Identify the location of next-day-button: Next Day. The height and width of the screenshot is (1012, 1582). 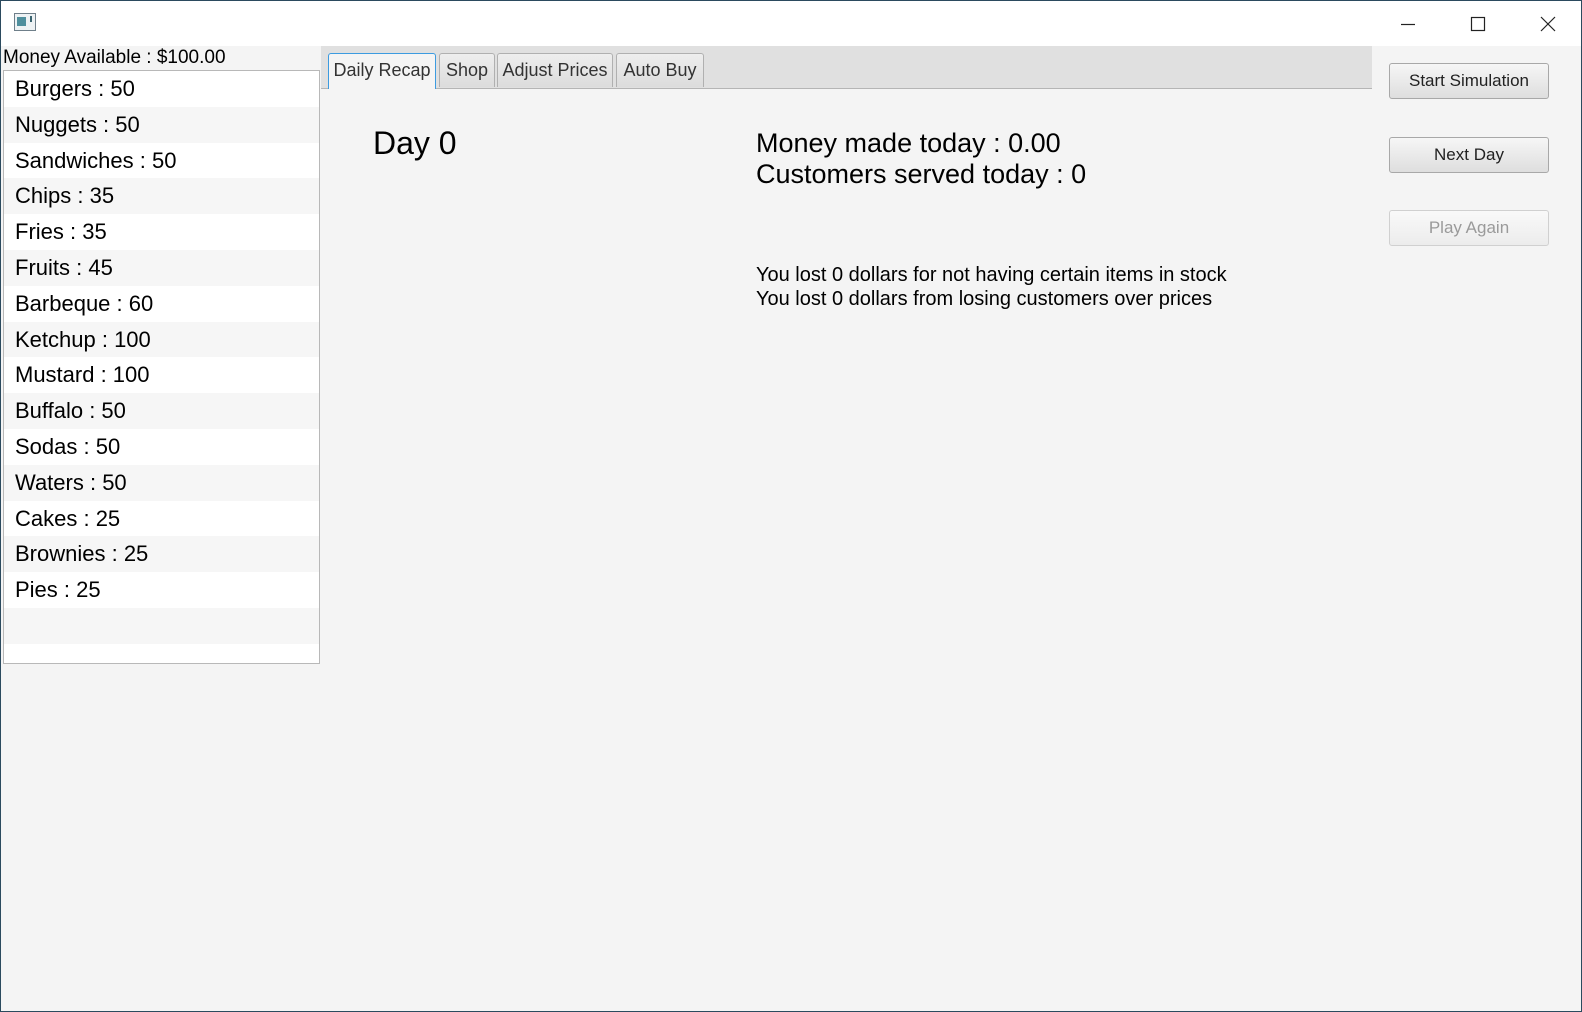
(1469, 155).